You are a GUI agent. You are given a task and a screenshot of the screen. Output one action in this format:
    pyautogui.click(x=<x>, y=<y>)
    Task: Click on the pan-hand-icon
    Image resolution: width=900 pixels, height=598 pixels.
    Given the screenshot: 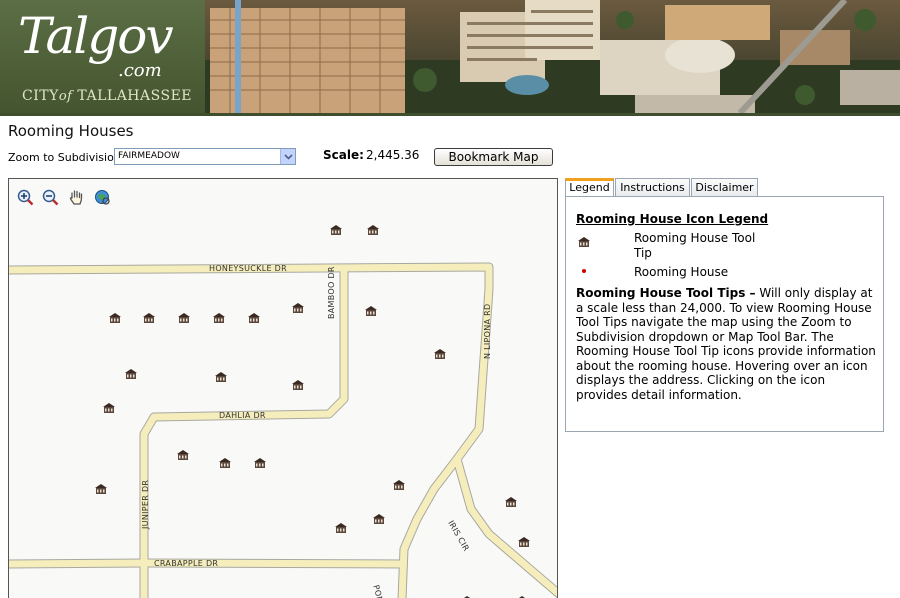 What is the action you would take?
    pyautogui.click(x=76, y=197)
    